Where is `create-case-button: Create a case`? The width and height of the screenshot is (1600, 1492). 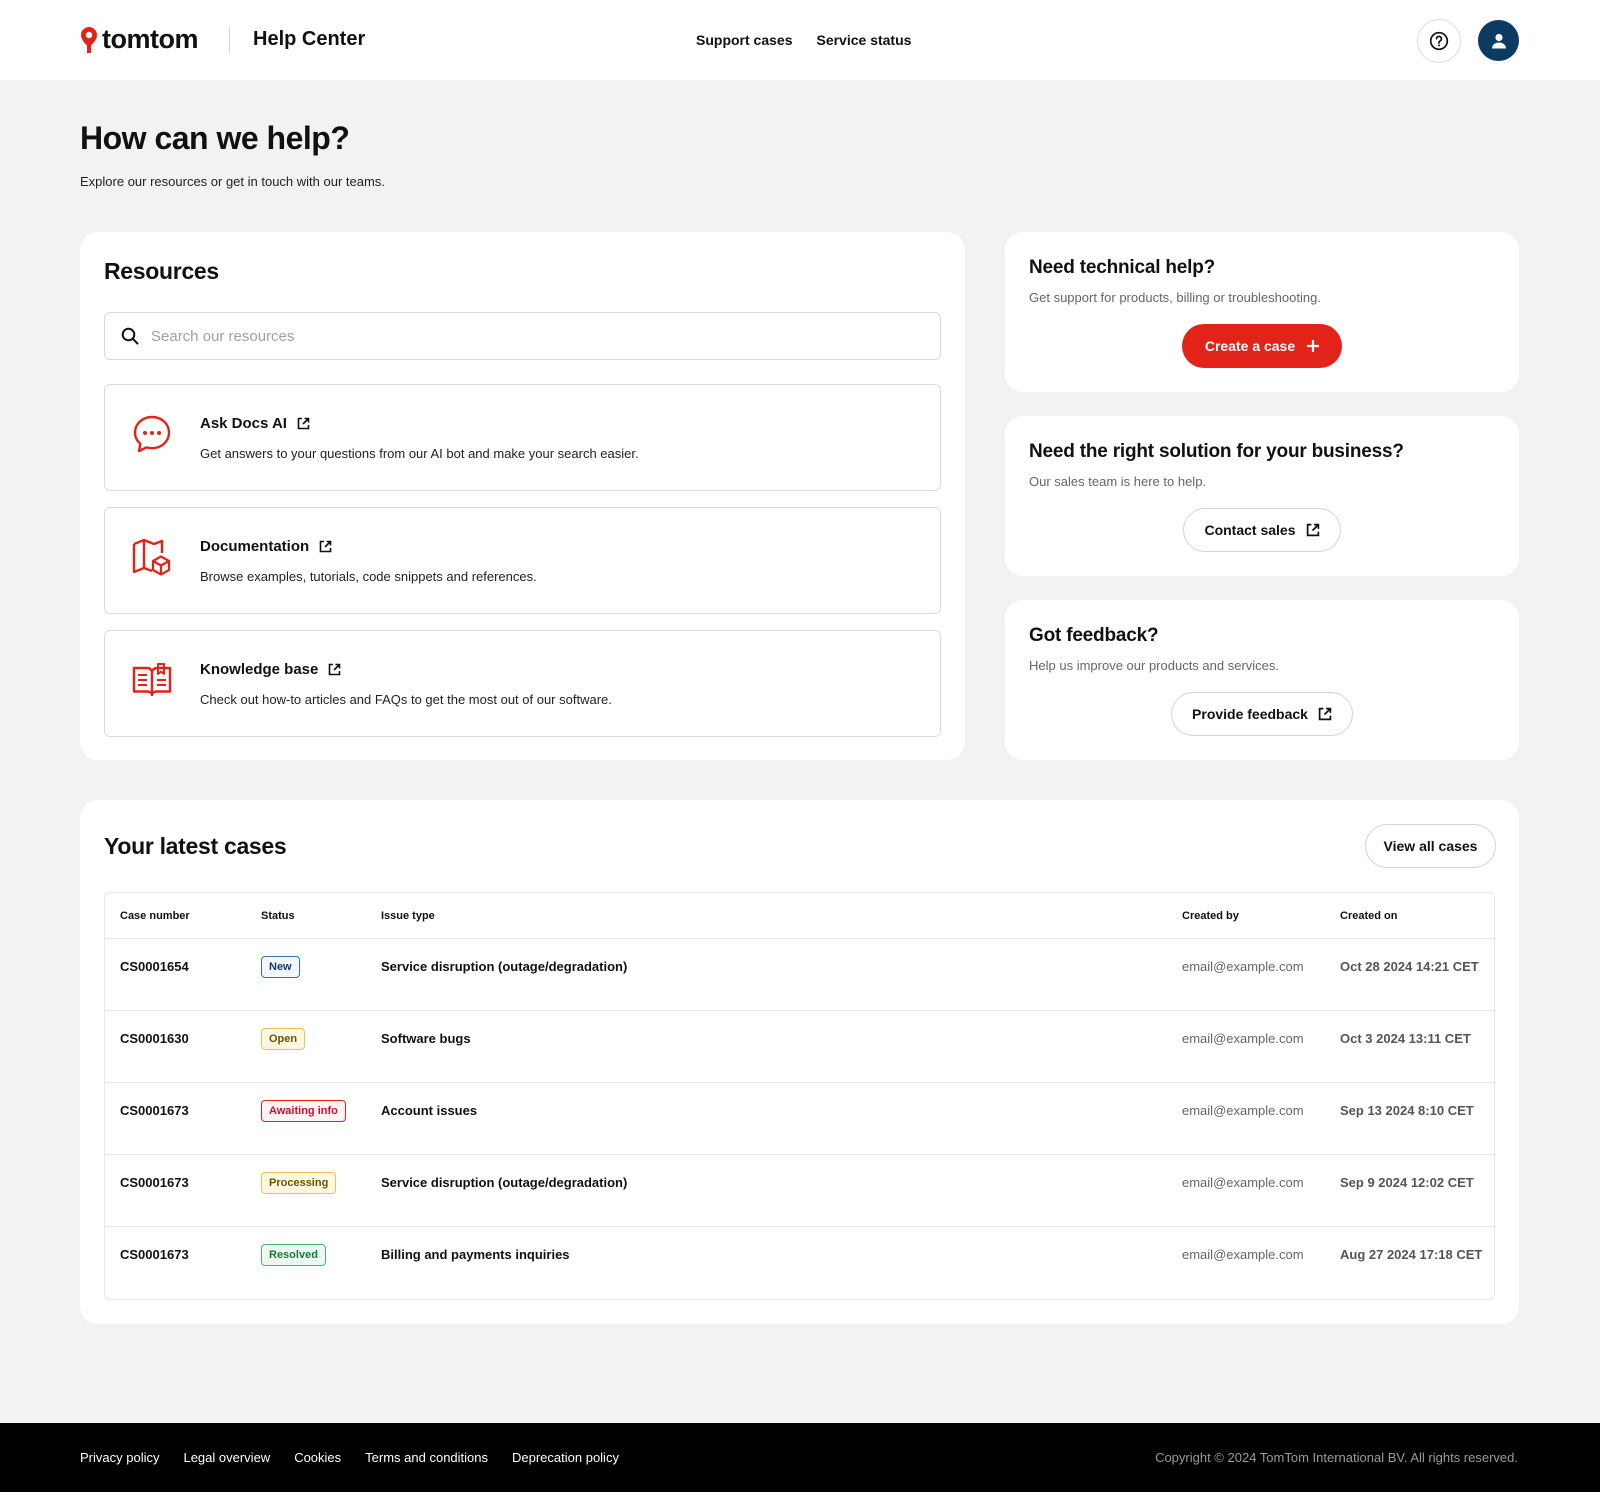 create-case-button: Create a case is located at coordinates (1262, 346).